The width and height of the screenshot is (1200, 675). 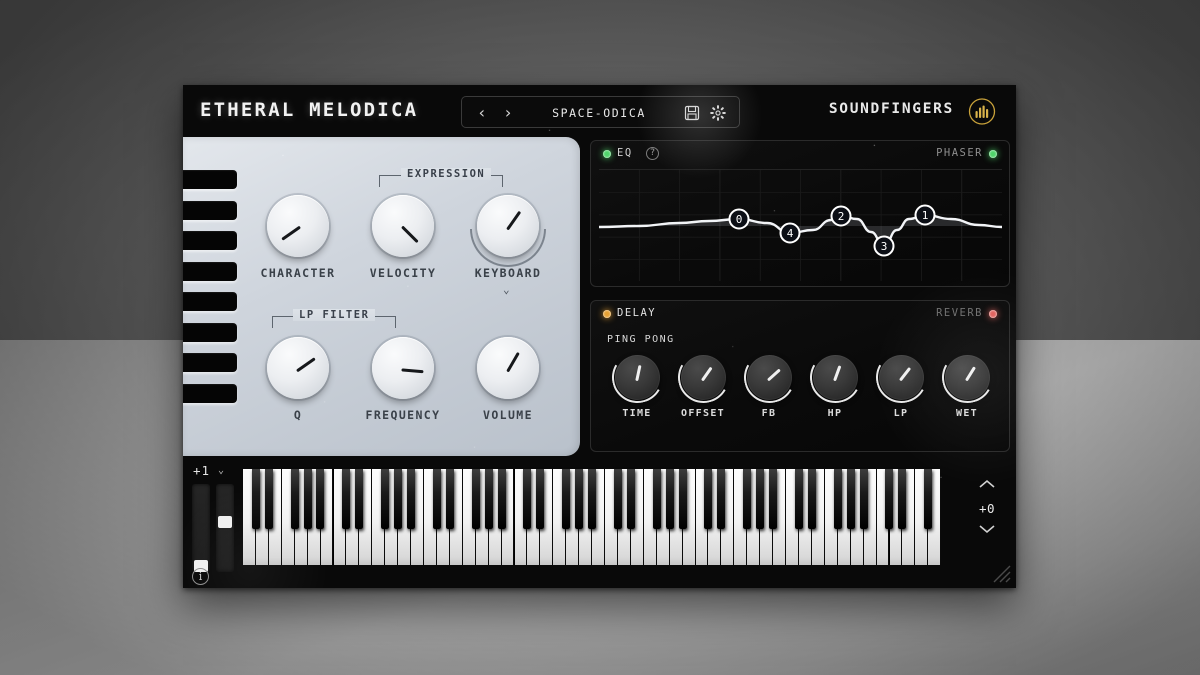 What do you see at coordinates (993, 154) in the screenshot?
I see `phaser-led` at bounding box center [993, 154].